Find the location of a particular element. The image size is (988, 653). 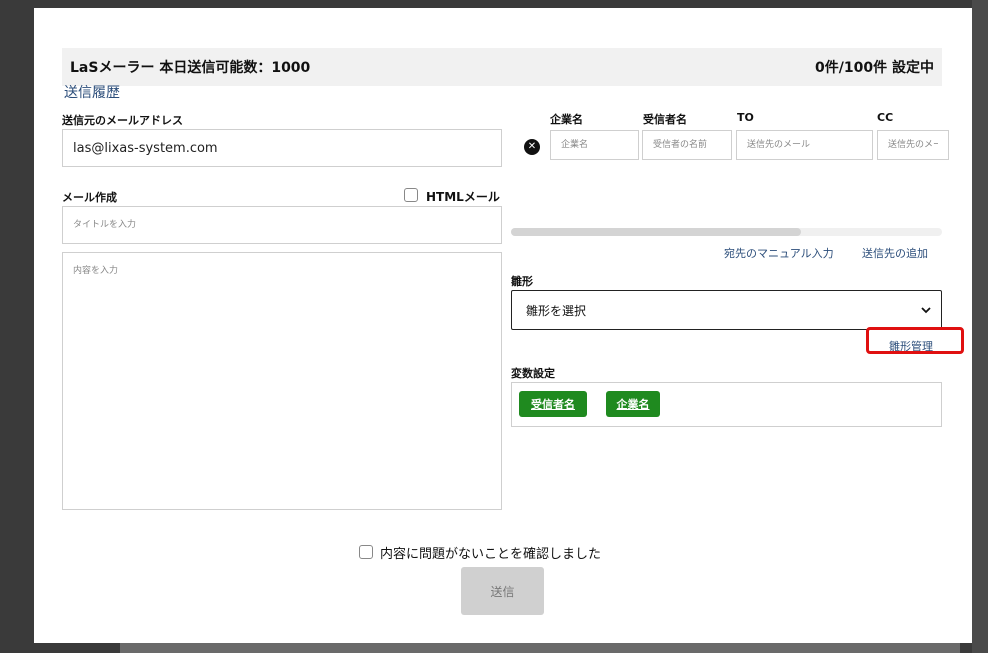

recipients-scrollbar-thumb is located at coordinates (656, 232).